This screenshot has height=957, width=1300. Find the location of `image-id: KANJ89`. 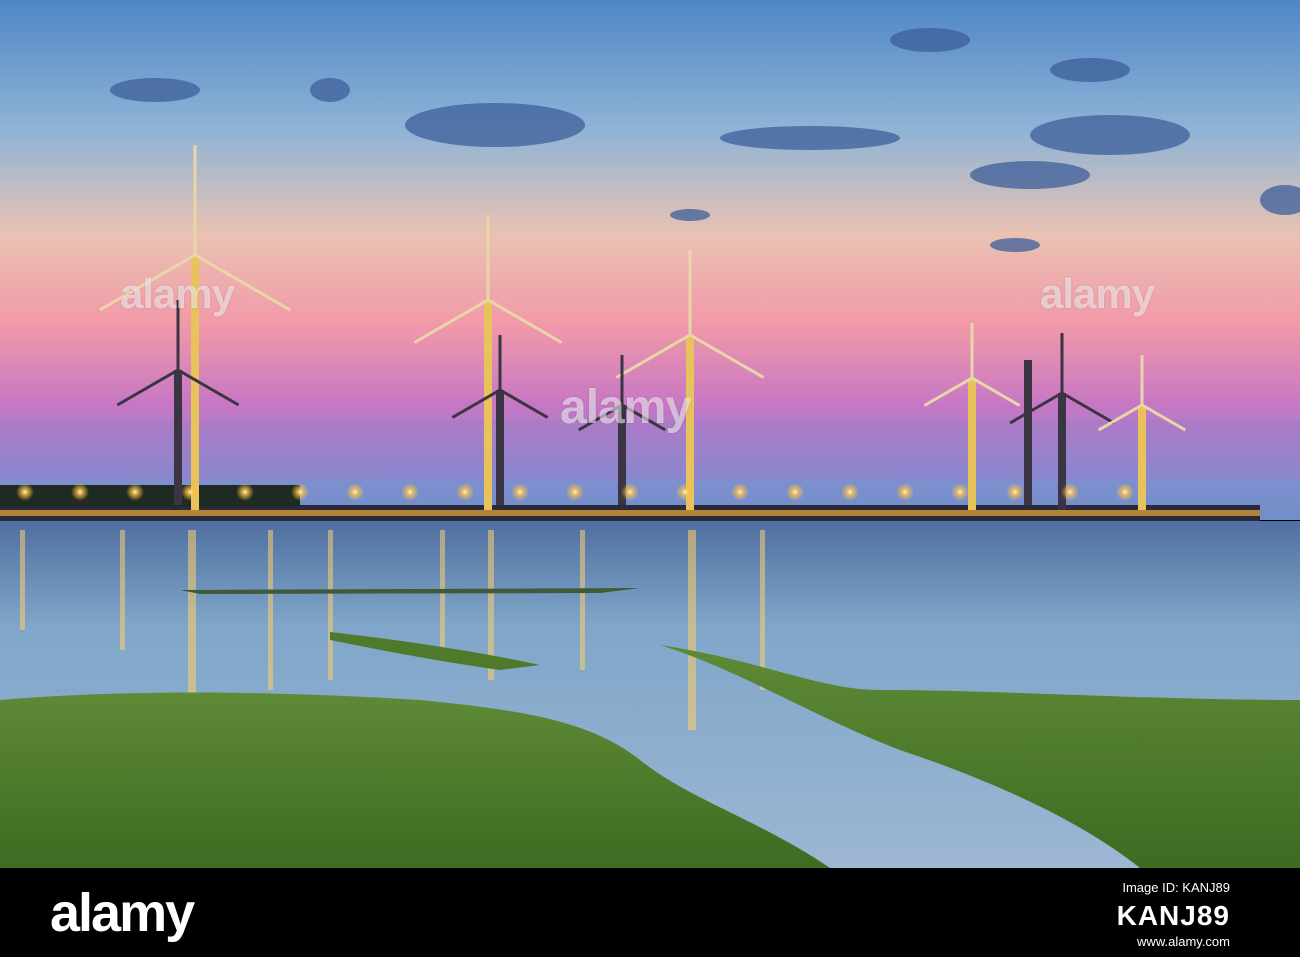

image-id: KANJ89 is located at coordinates (1173, 915).